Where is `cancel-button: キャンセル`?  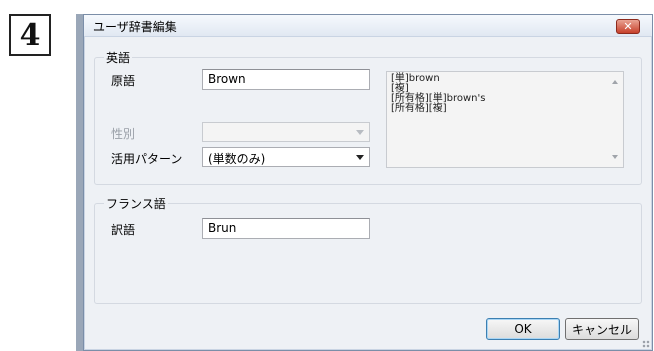
cancel-button: キャンセル is located at coordinates (602, 329).